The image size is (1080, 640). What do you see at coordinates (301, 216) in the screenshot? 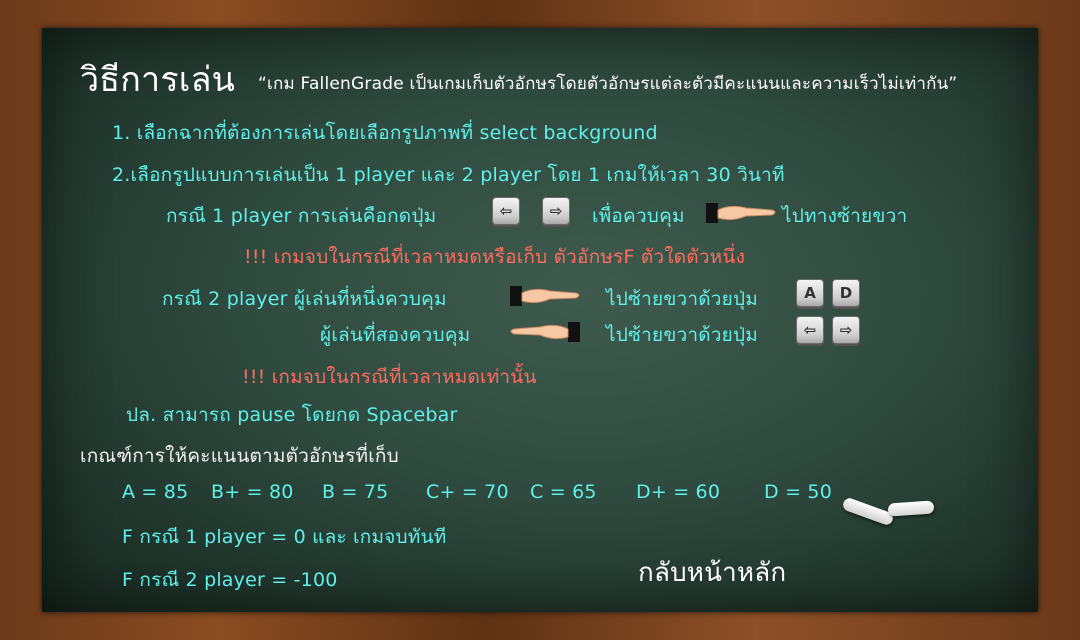
I see `one-player-prefix: กรณี 1 player การเล่นคือกดปุ่ม` at bounding box center [301, 216].